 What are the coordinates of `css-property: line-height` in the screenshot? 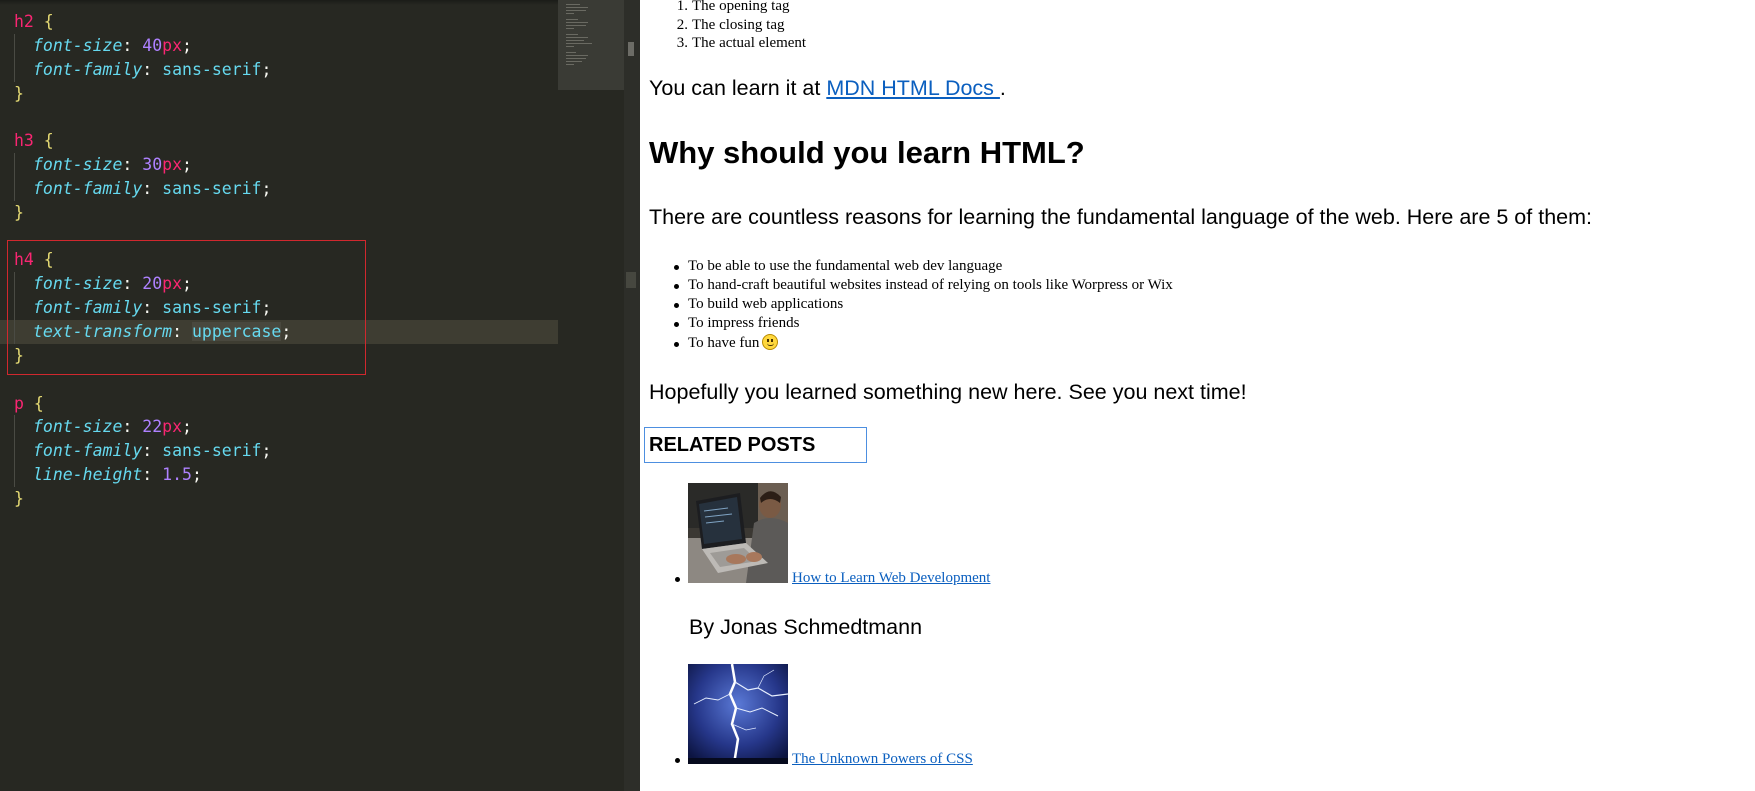 It's located at (88, 475).